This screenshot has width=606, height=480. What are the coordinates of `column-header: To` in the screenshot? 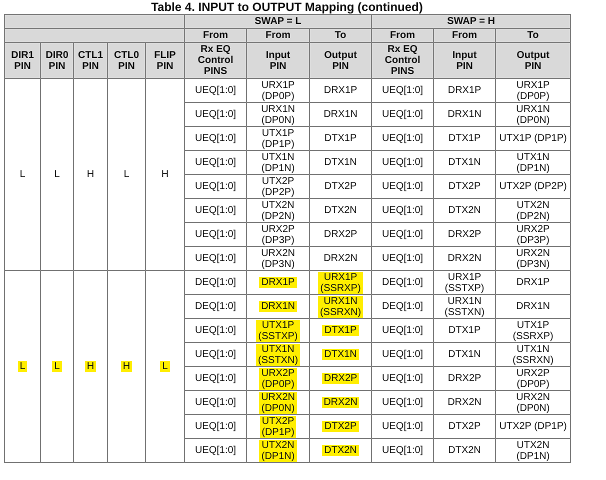 It's located at (533, 35).